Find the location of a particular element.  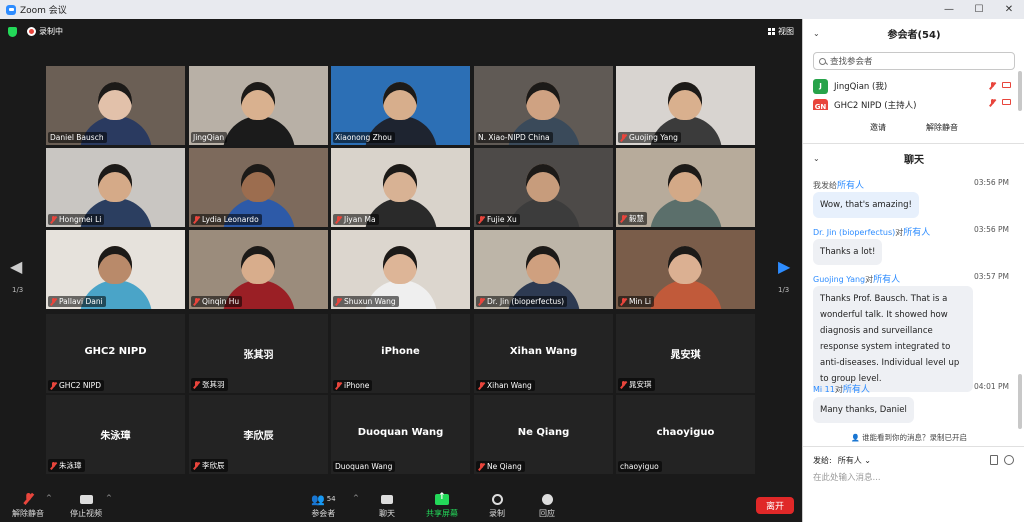

recording-indicator: 录制中 is located at coordinates (45, 31).